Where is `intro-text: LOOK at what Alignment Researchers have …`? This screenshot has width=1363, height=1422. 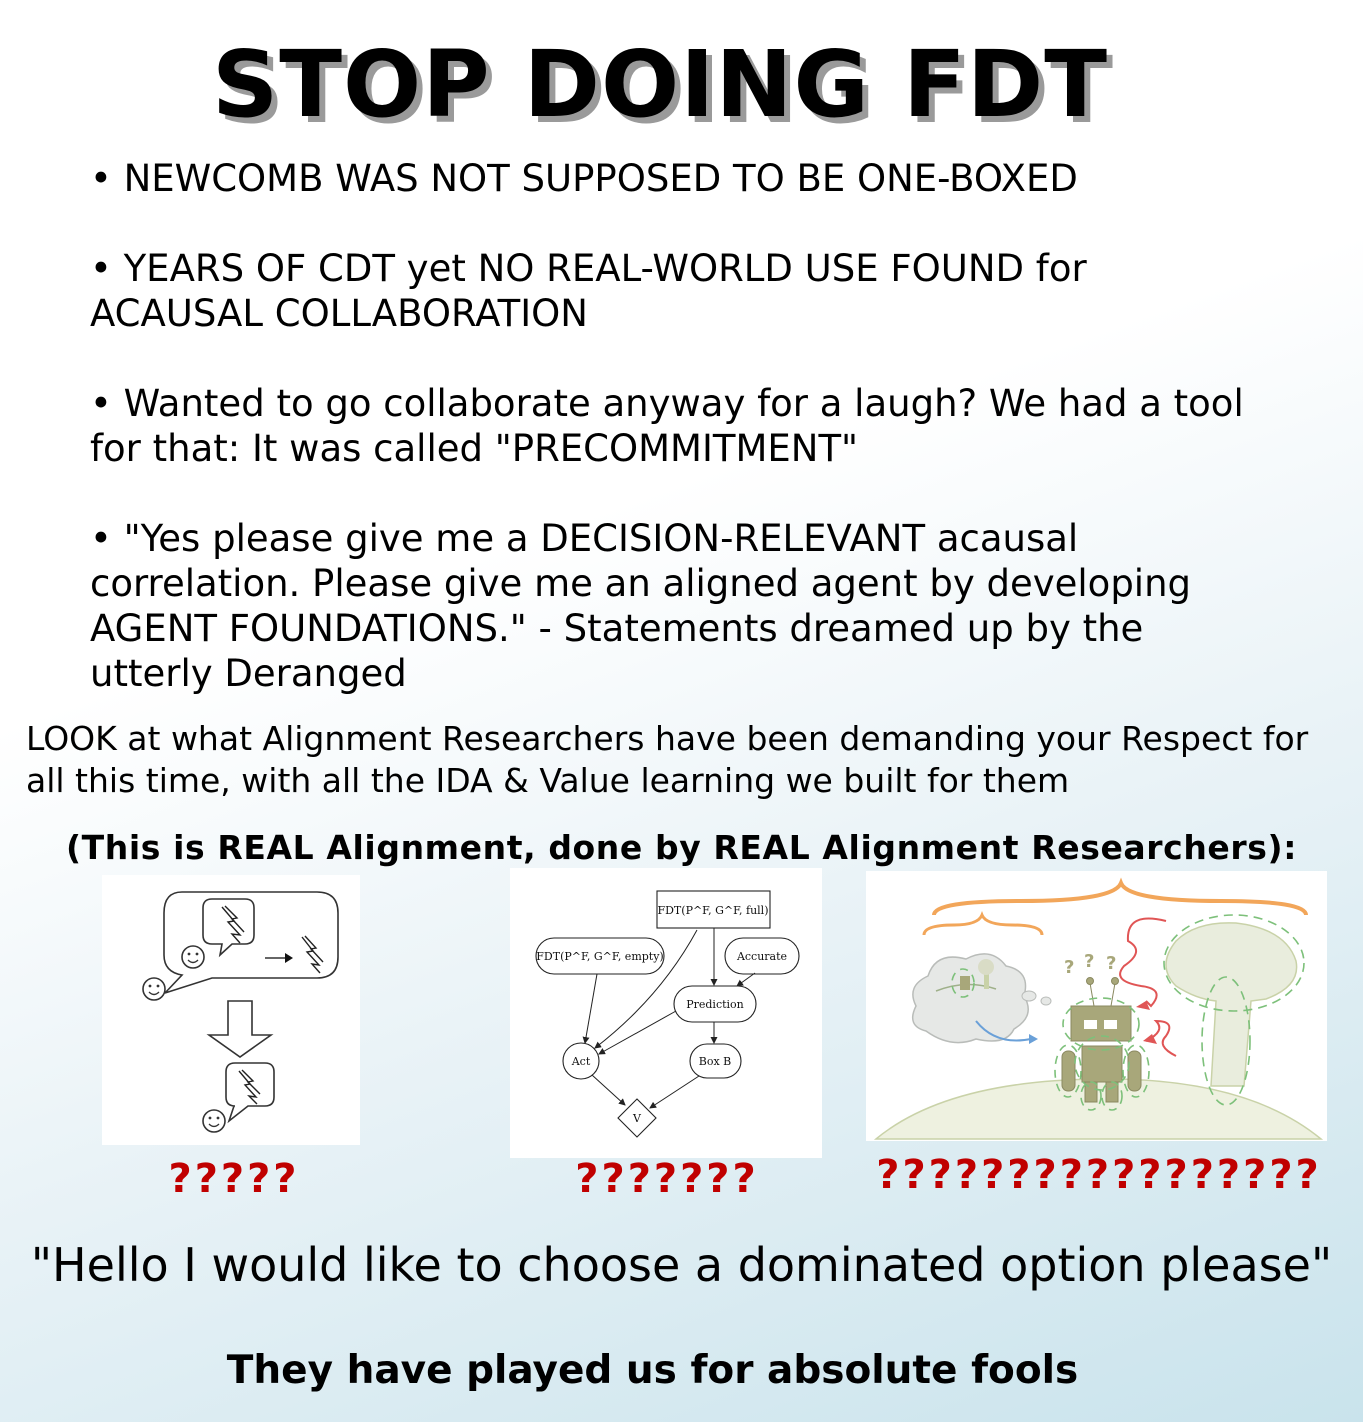 intro-text: LOOK at what Alignment Researchers have … is located at coordinates (667, 759).